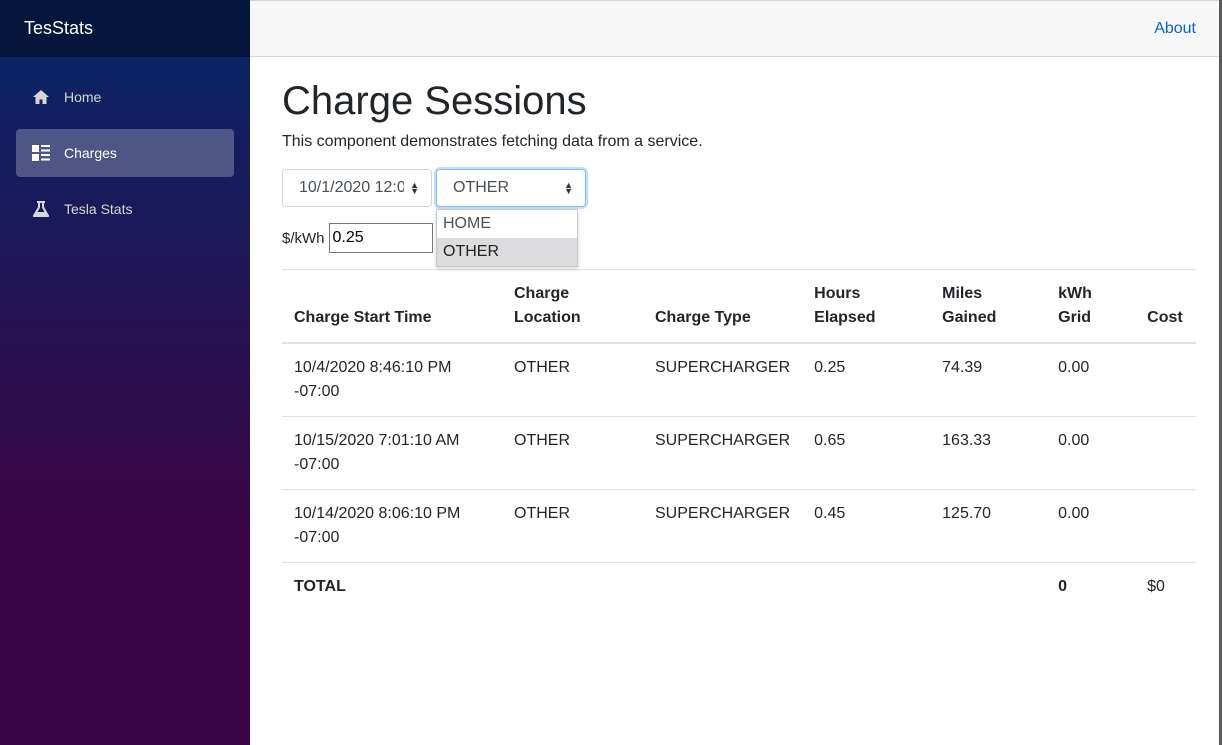 This screenshot has height=745, width=1222. I want to click on cell-start-time: 10/4/2020 8:46:10 PM -07:00, so click(373, 379).